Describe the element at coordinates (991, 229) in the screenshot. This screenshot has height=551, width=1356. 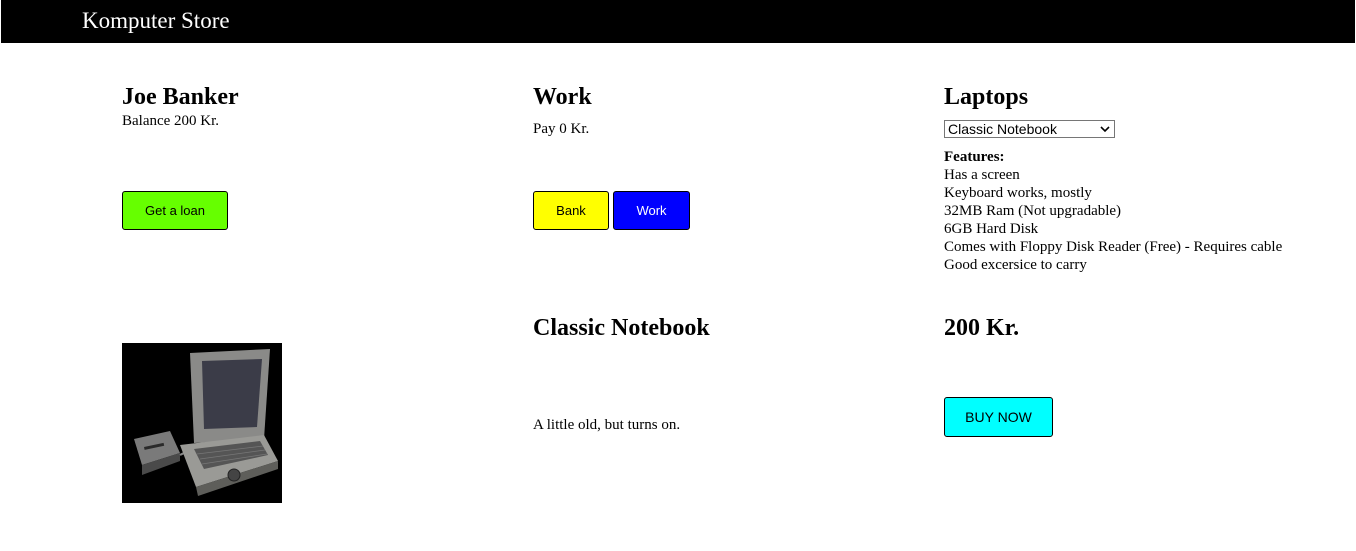
I see `feature-item: 6GB Hard Disk` at that location.